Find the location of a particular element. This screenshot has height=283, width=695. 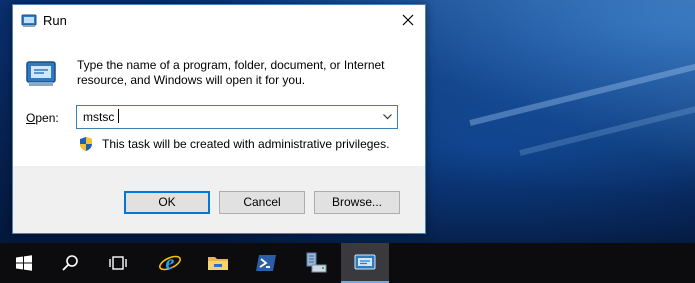

open-label: Open: is located at coordinates (42, 118).